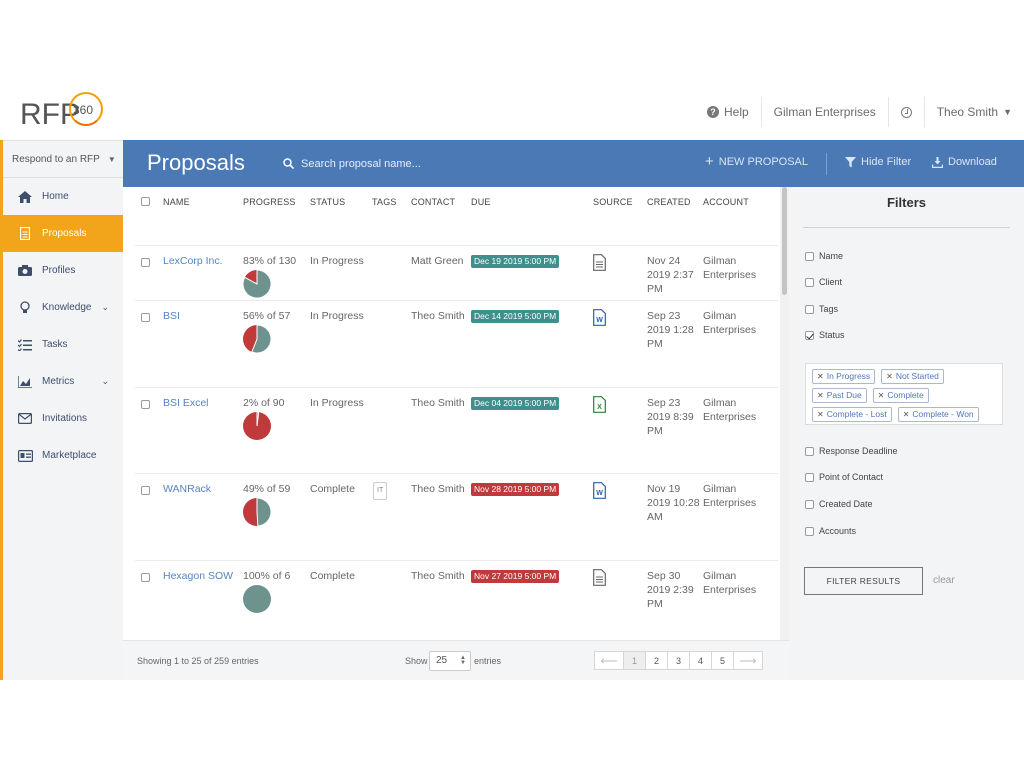 This screenshot has width=1024, height=768. I want to click on prev-page-button: ⟵, so click(609, 660).